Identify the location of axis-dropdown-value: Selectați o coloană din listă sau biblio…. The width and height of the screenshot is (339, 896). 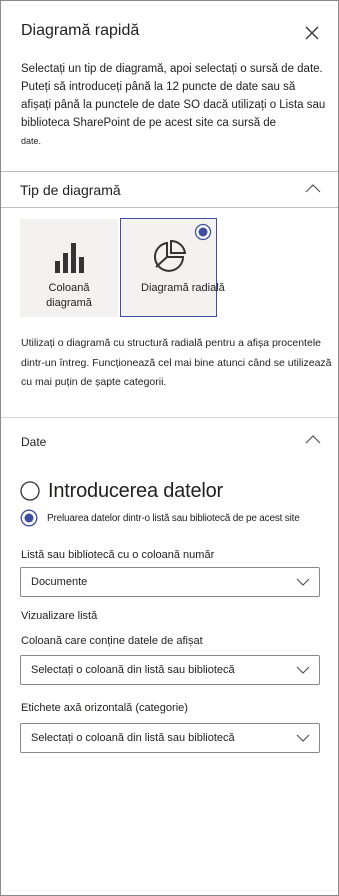
(133, 738).